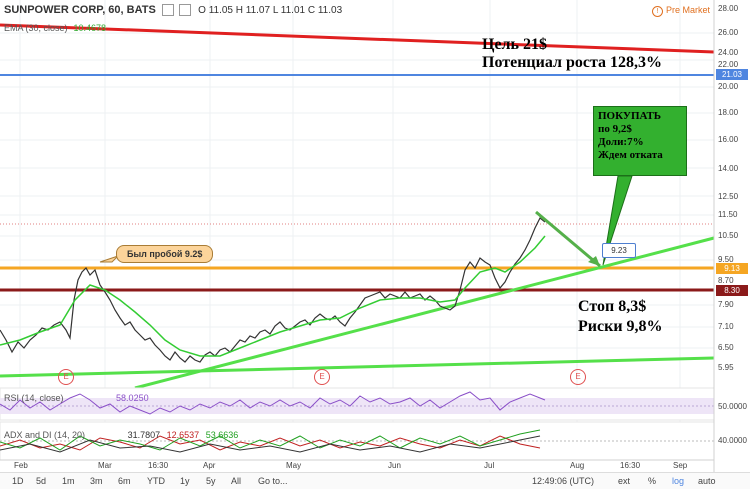 The height and width of the screenshot is (489, 750). Describe the element at coordinates (728, 214) in the screenshot. I see `price-axis-label: 11.50` at that location.